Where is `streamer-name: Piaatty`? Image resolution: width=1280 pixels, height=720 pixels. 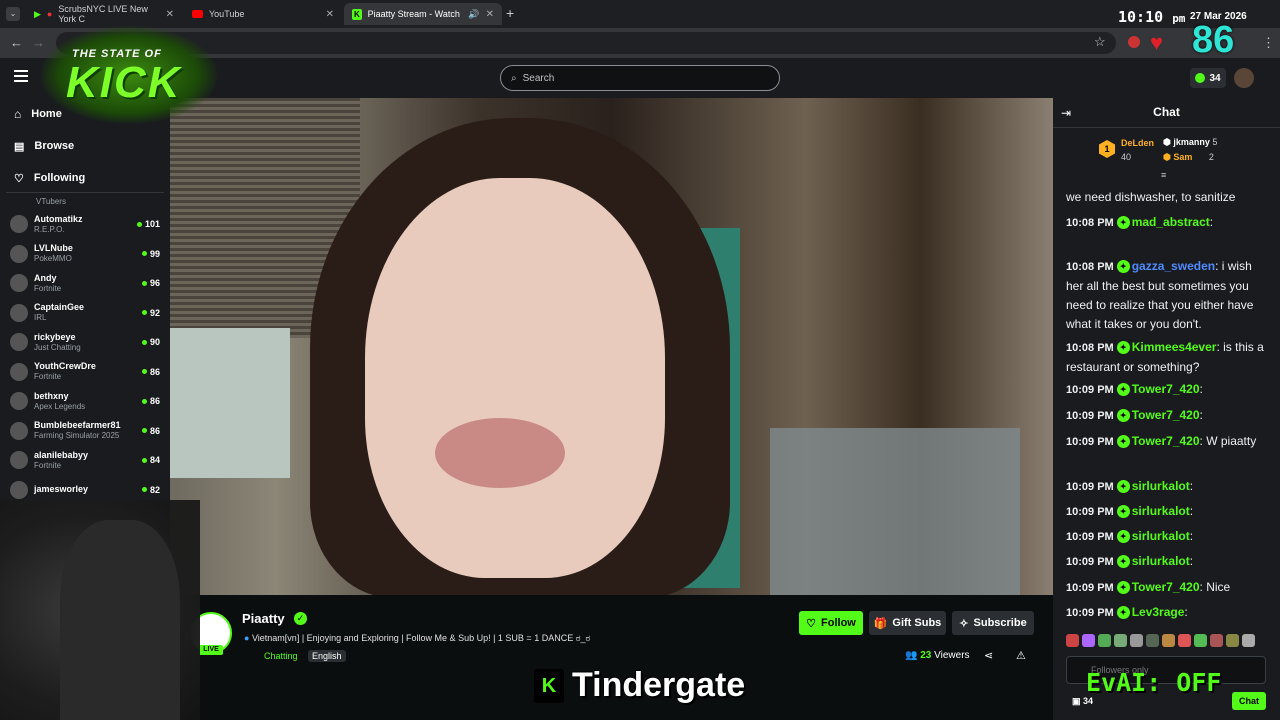 streamer-name: Piaatty is located at coordinates (263, 618).